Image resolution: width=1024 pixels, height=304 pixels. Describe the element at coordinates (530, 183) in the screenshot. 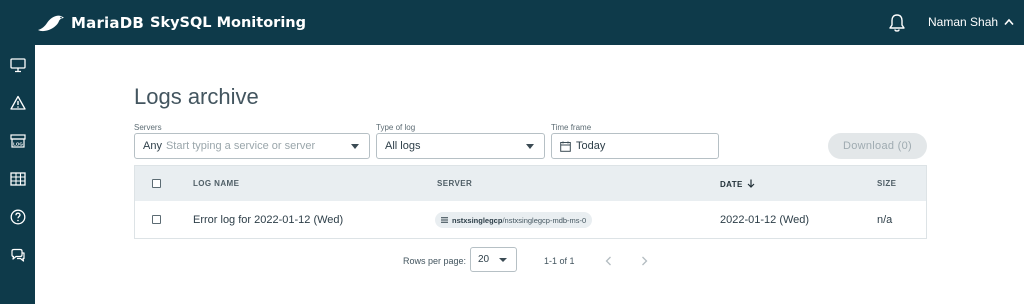

I see `table-header: LOG NAME SERVER DATE SIZE` at that location.